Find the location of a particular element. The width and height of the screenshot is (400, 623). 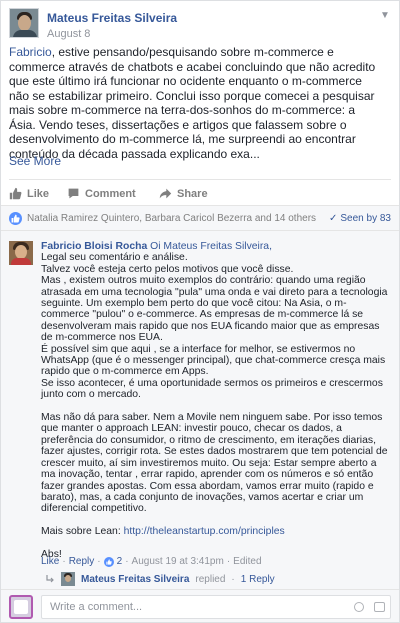

camera-icon is located at coordinates (359, 607).